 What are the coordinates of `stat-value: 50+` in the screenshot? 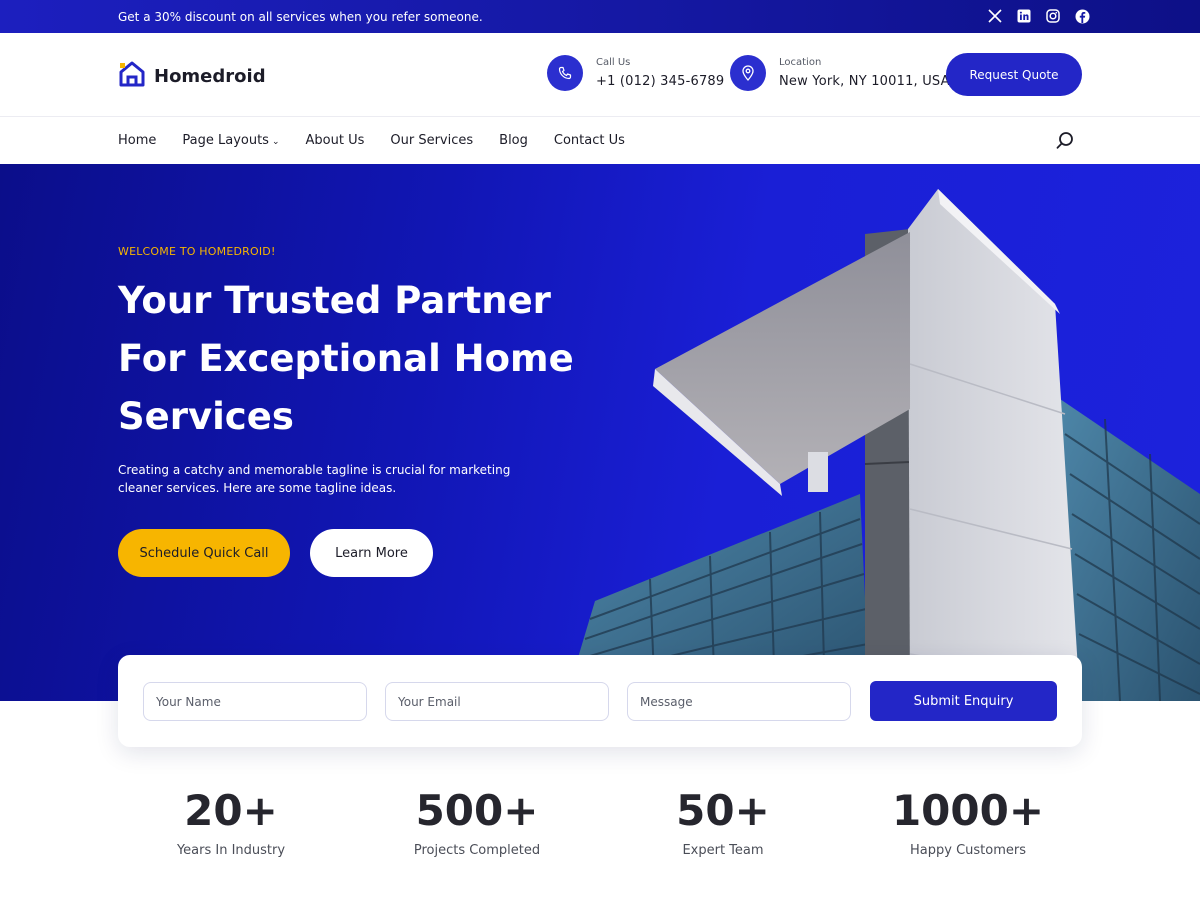 It's located at (723, 810).